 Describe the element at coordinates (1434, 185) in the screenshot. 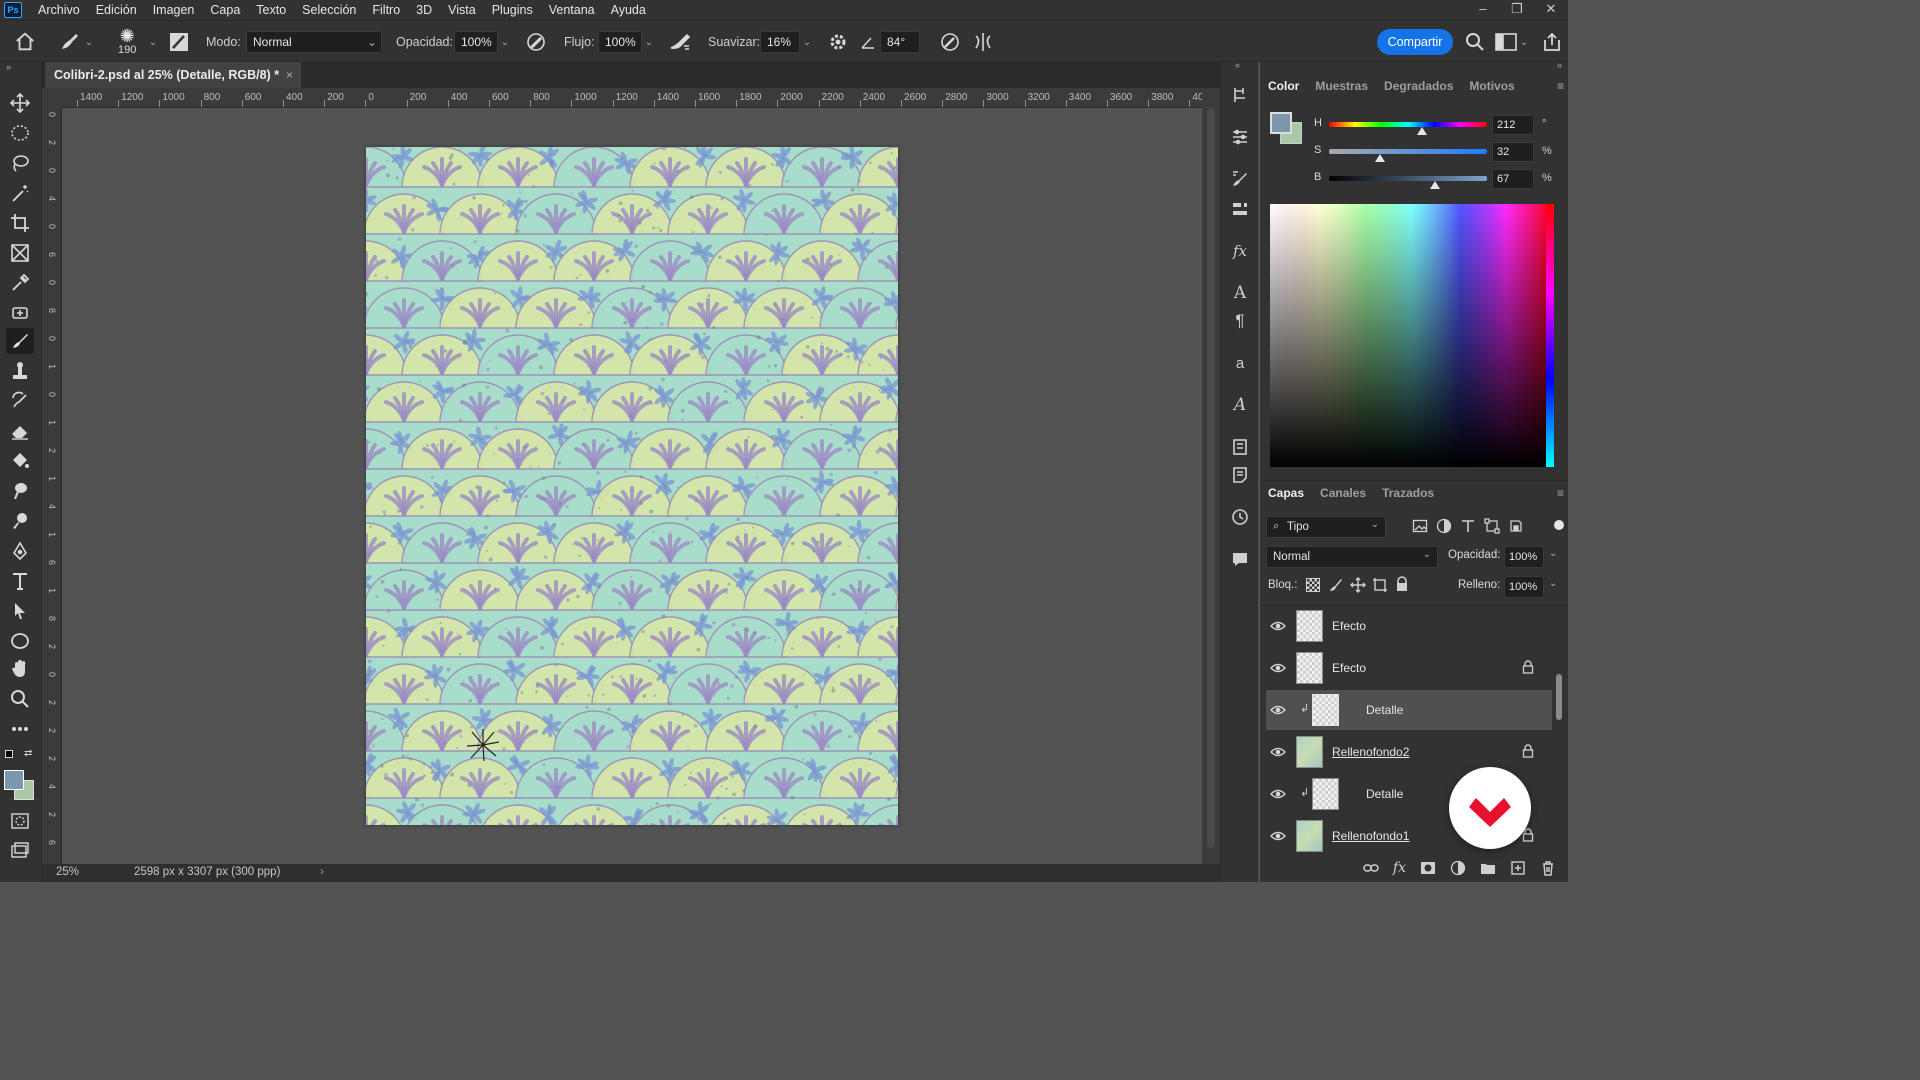

I see `brightness-thumb` at that location.